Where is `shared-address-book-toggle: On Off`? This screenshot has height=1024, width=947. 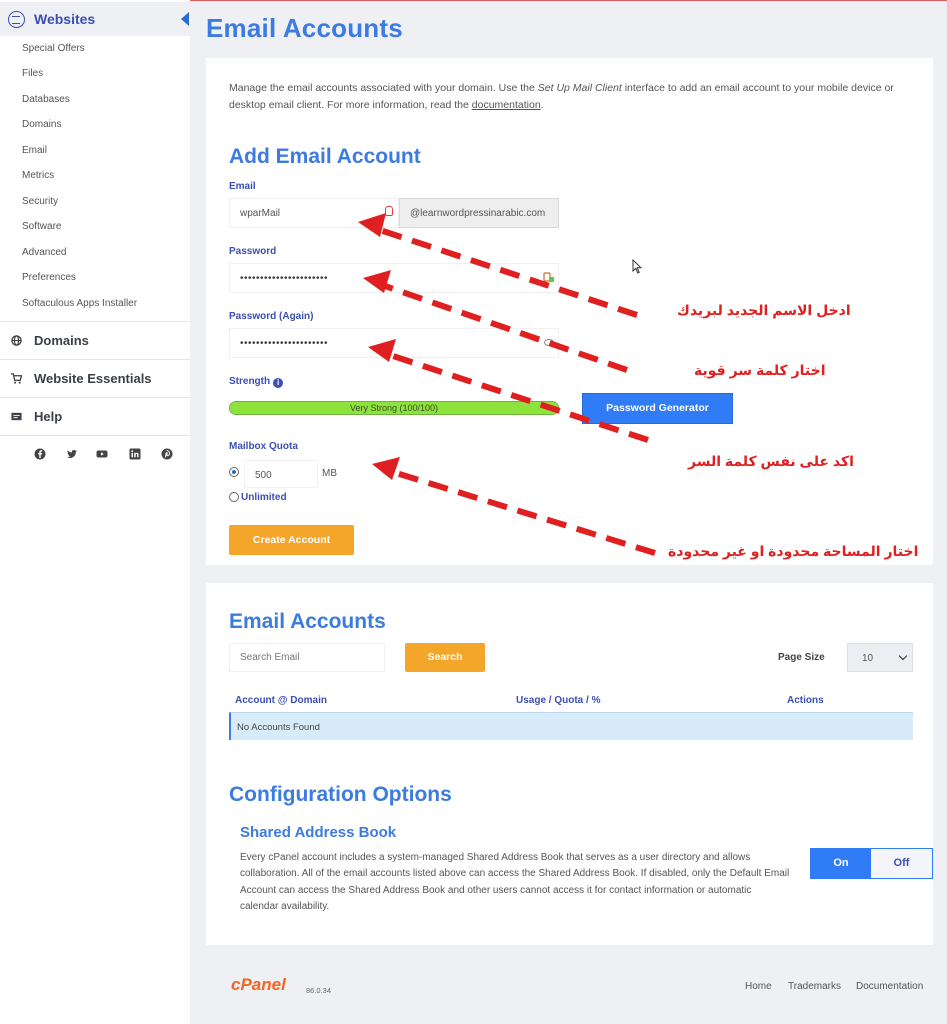
shared-address-book-toggle: On Off is located at coordinates (871, 863).